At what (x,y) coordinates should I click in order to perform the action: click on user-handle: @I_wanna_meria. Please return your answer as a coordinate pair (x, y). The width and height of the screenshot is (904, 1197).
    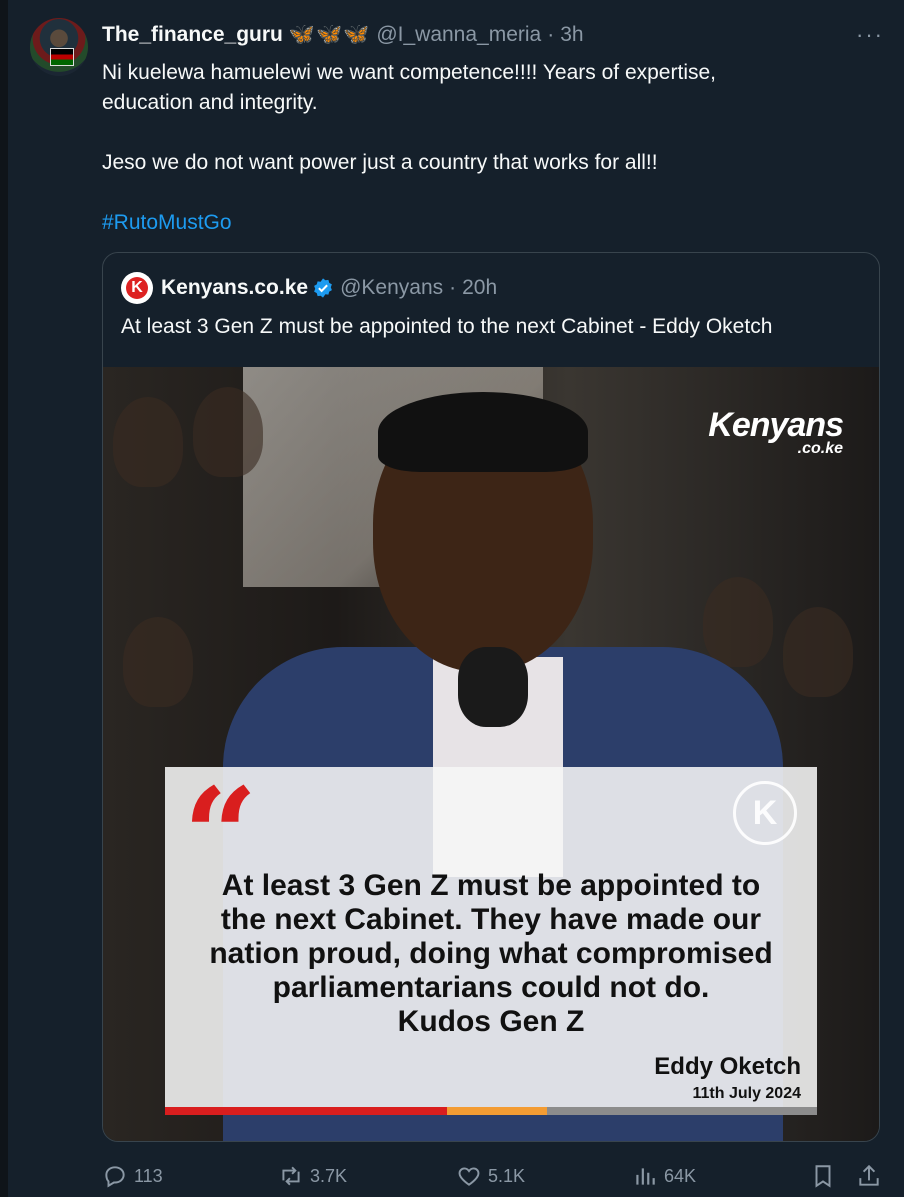
    Looking at the image, I should click on (458, 35).